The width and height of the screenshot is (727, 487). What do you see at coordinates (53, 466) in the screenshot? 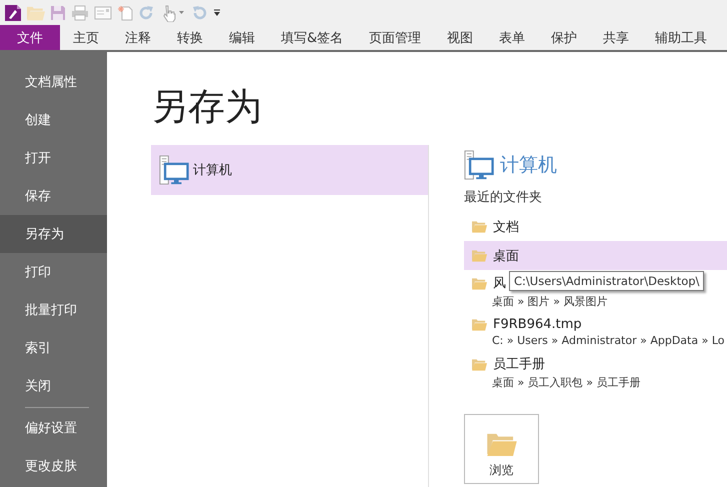
I see `sidebar-item: 更改皮肤` at bounding box center [53, 466].